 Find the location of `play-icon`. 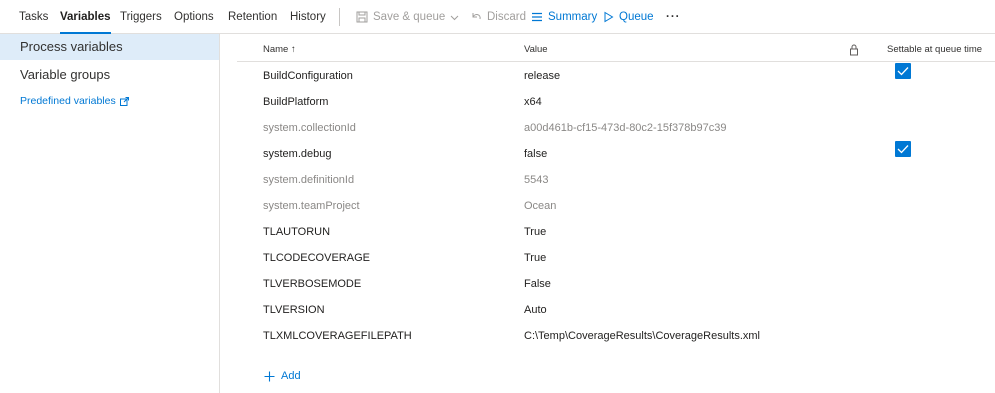

play-icon is located at coordinates (608, 17).